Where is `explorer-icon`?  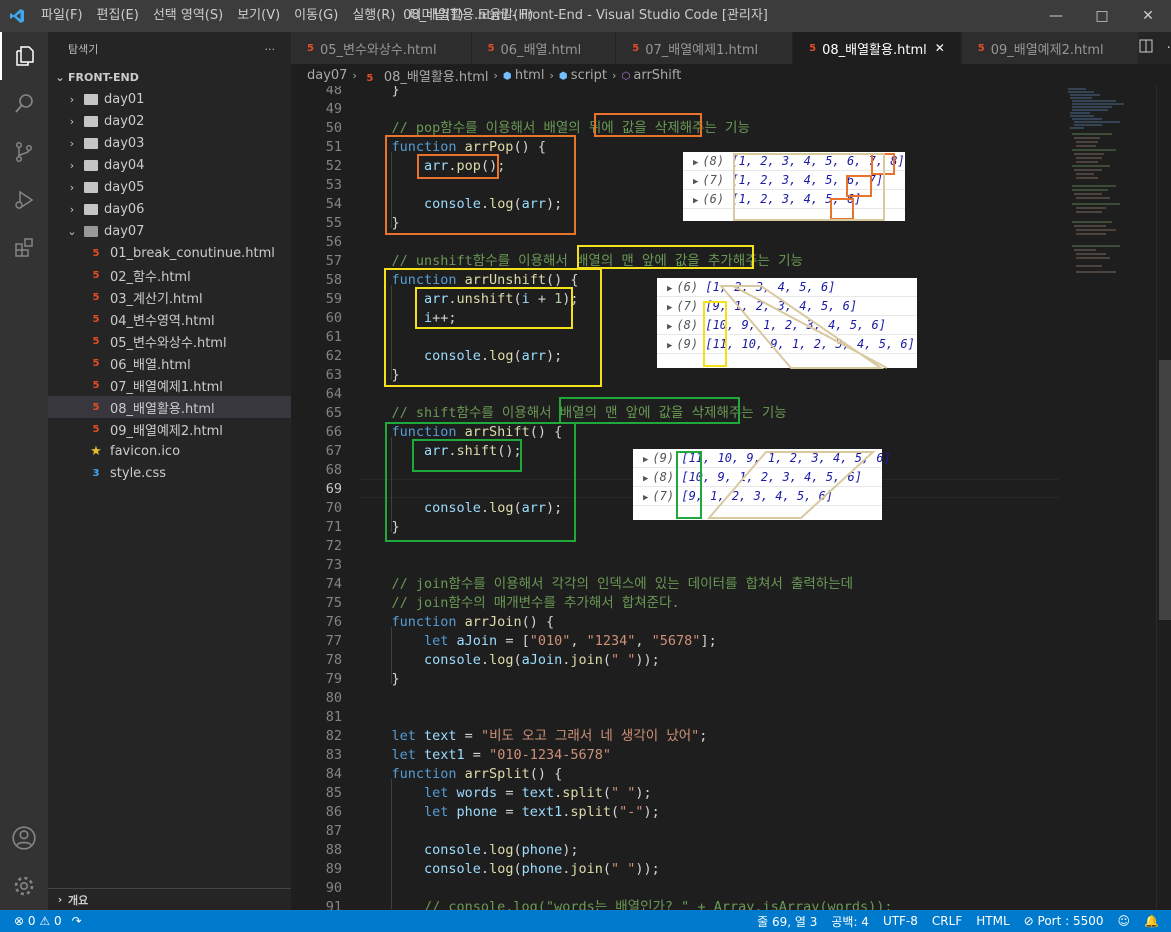 explorer-icon is located at coordinates (24, 56).